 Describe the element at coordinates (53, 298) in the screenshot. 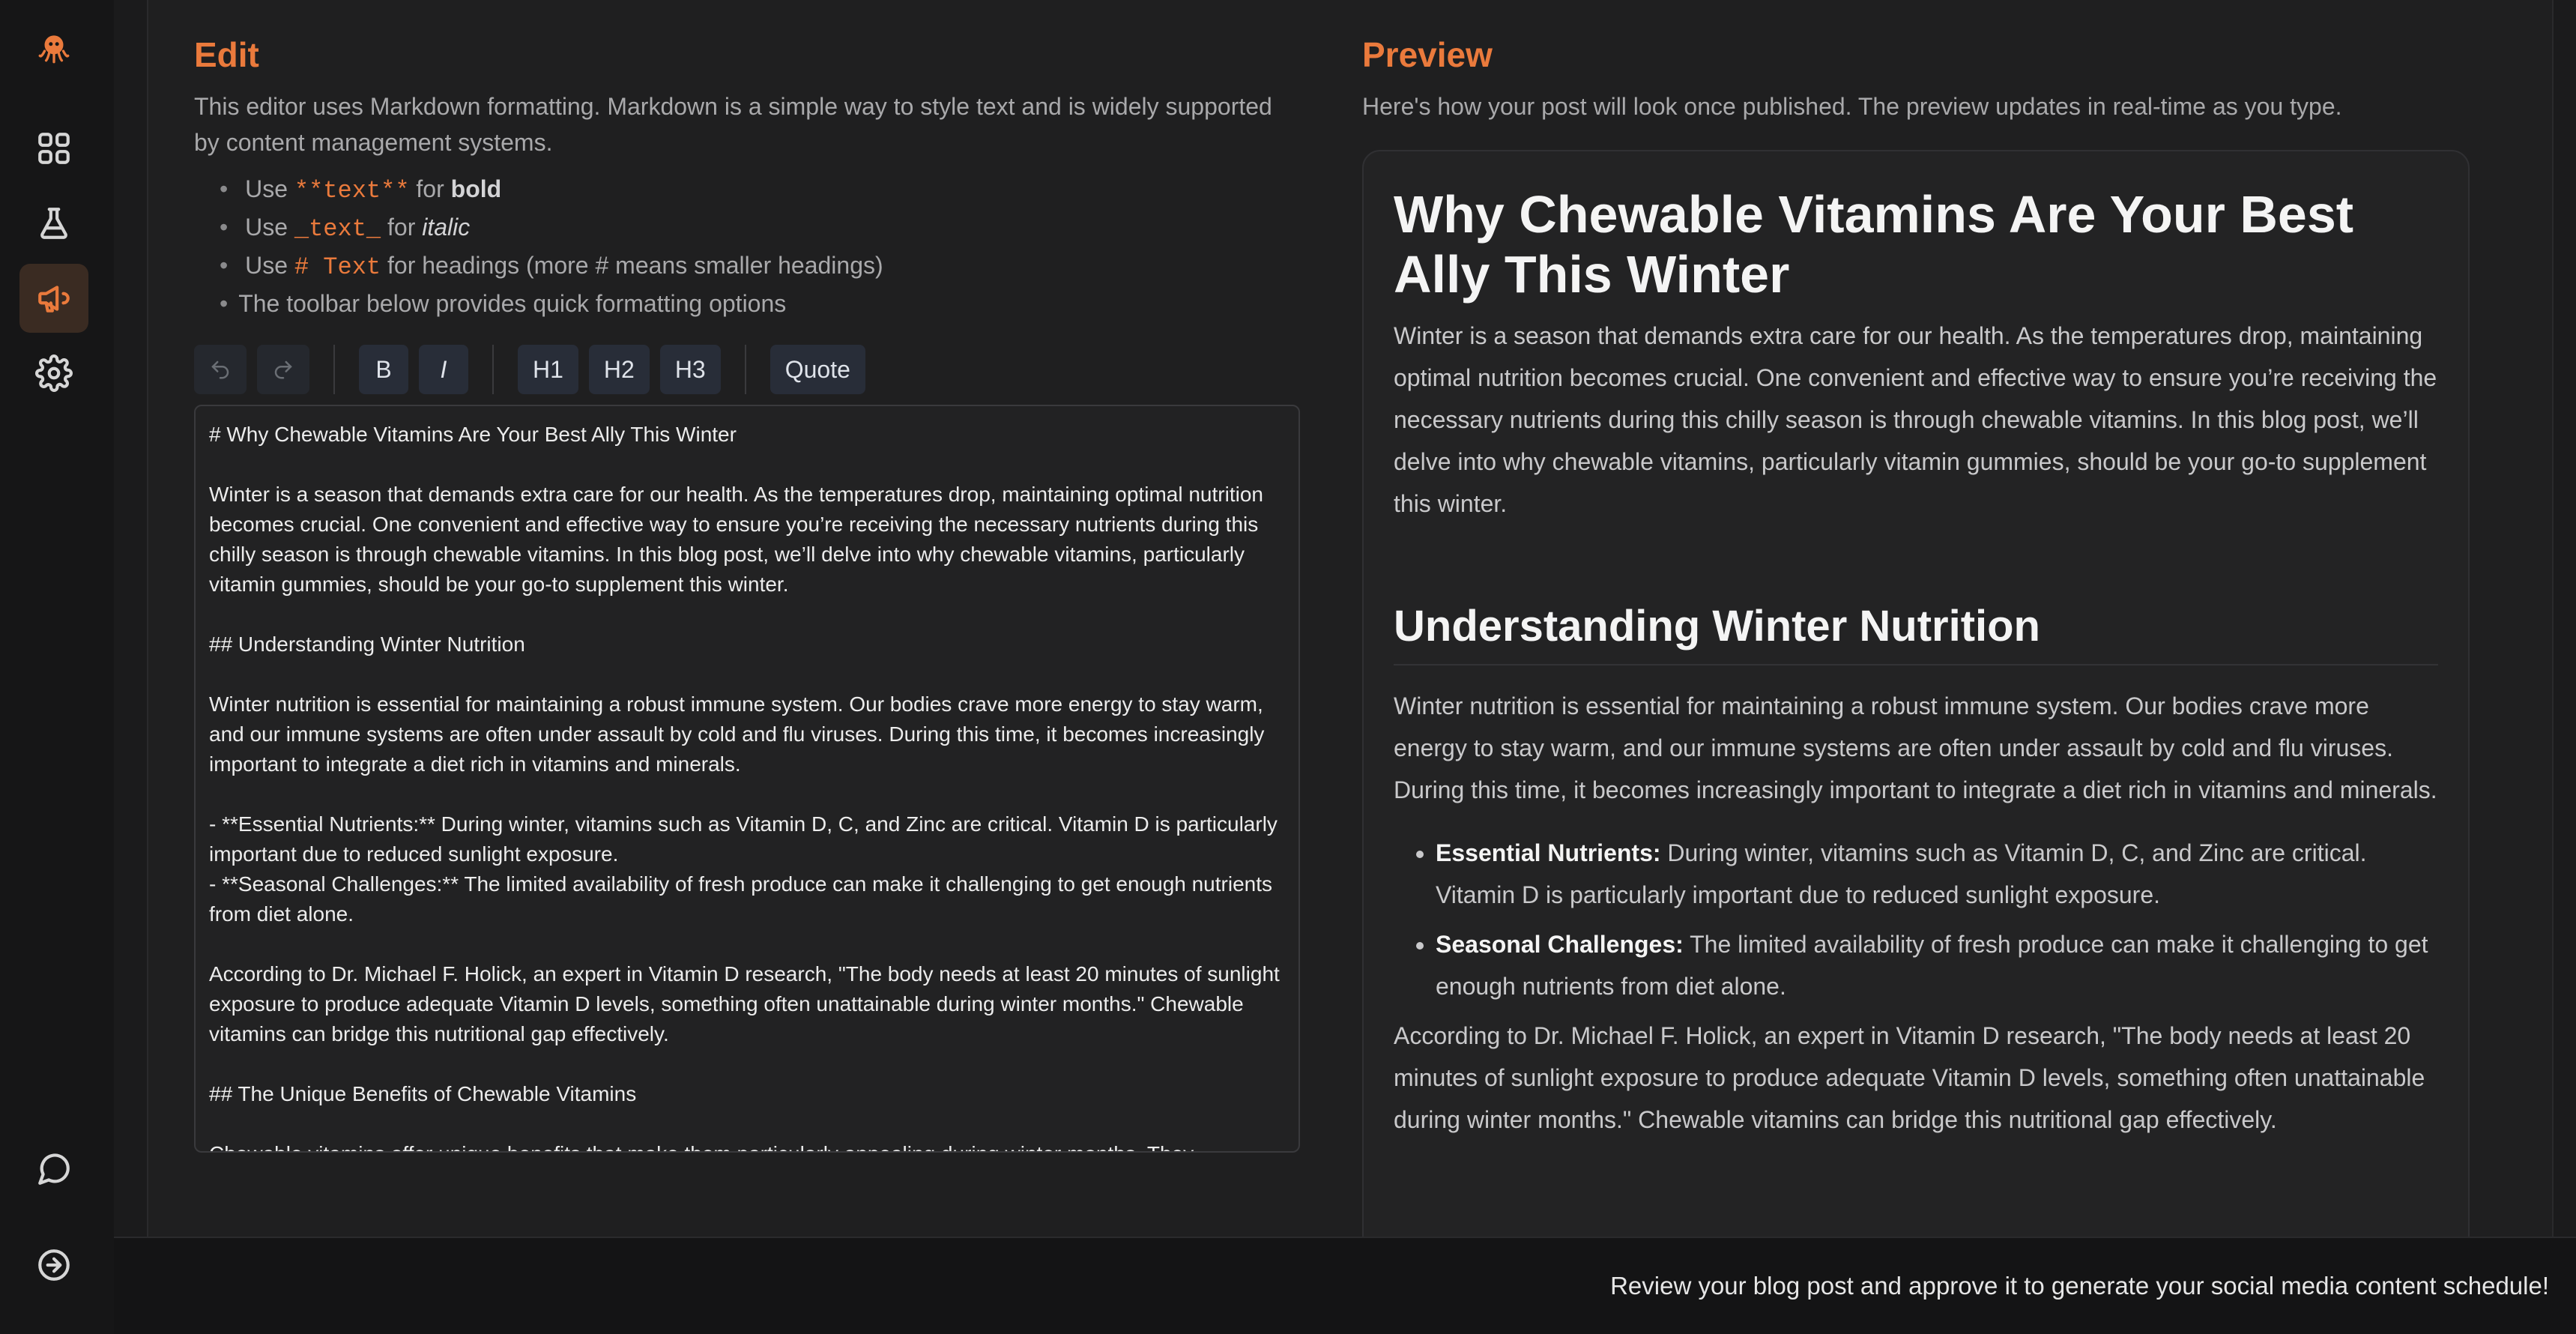

I see `megaphone-icon` at that location.